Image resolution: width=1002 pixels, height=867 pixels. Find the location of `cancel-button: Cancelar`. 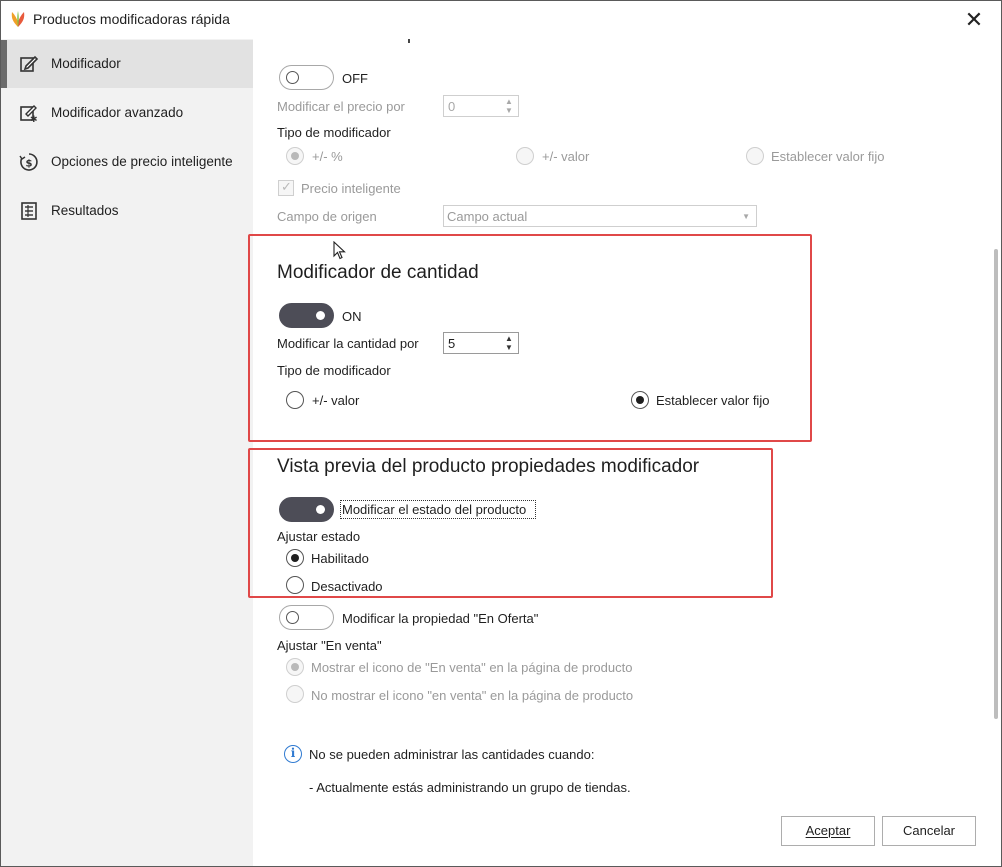

cancel-button: Cancelar is located at coordinates (929, 831).